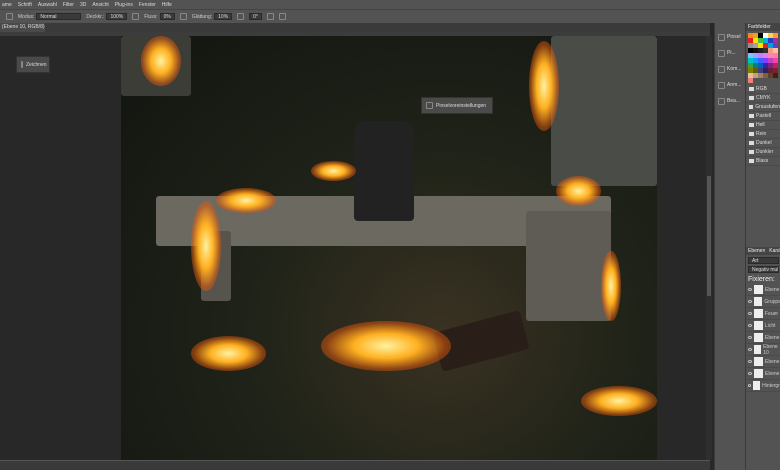 This screenshot has width=780, height=470. I want to click on tab-layers: Ebenen, so click(756, 251).